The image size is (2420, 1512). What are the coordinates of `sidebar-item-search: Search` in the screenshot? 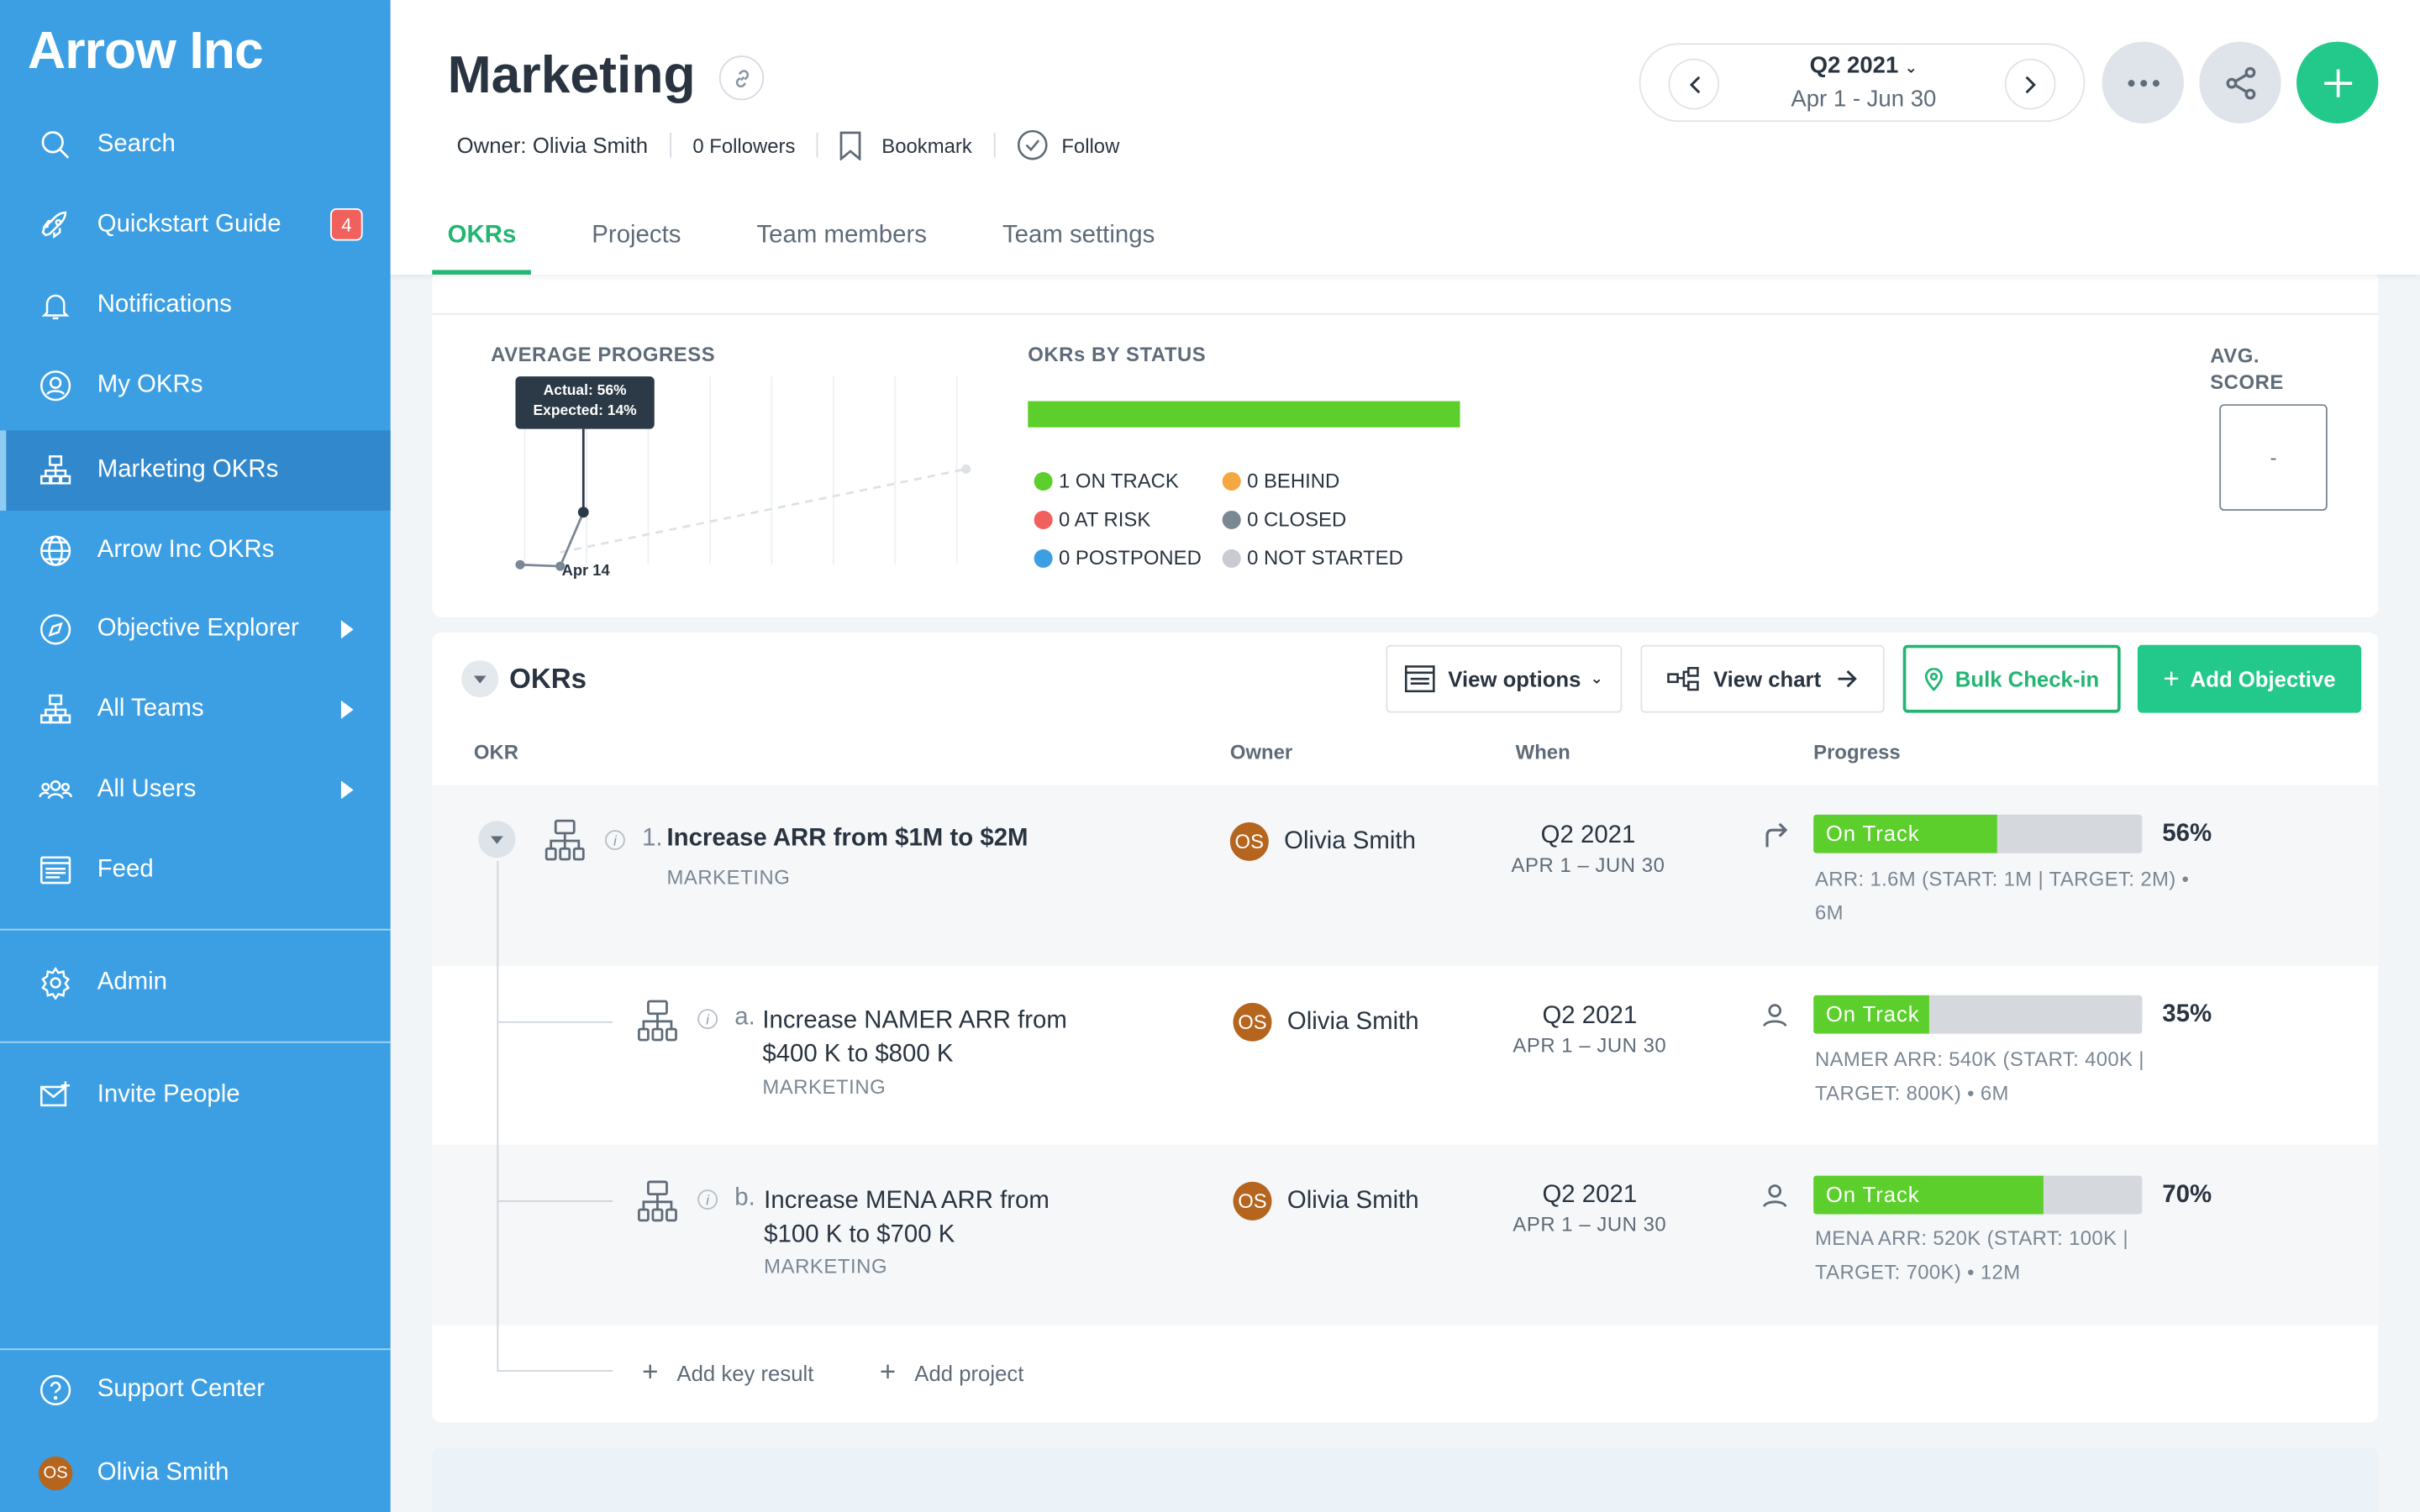 It's located at (195, 145).